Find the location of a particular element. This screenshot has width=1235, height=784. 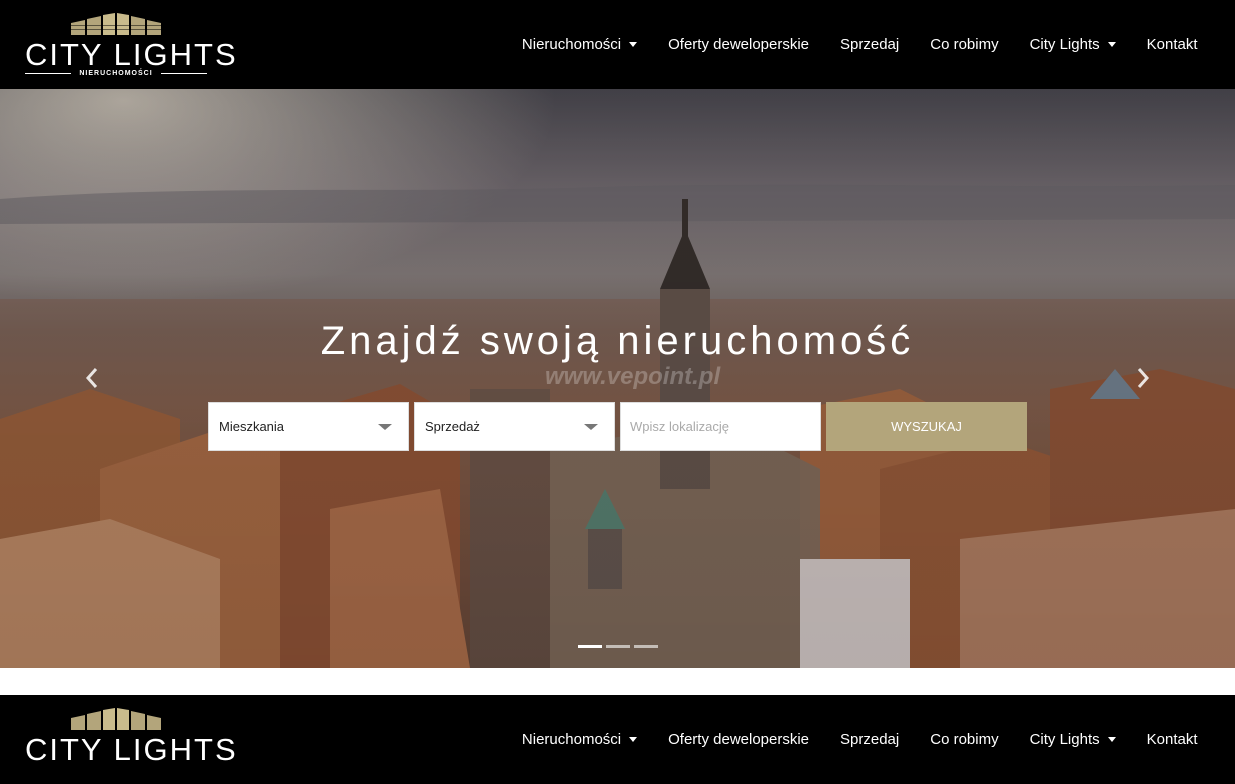

transaction-type-select: Sprzedaż is located at coordinates (514, 426).